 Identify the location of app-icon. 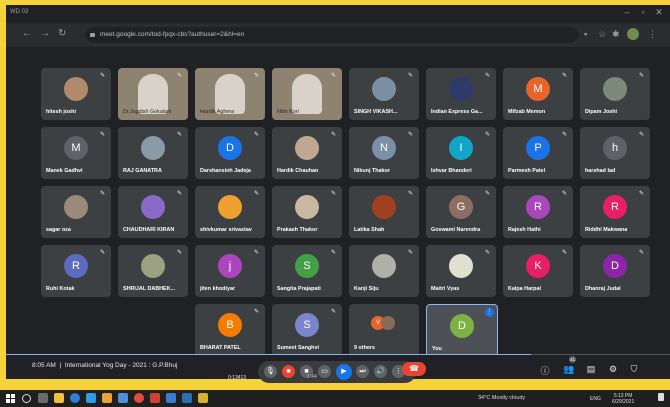
(107, 398).